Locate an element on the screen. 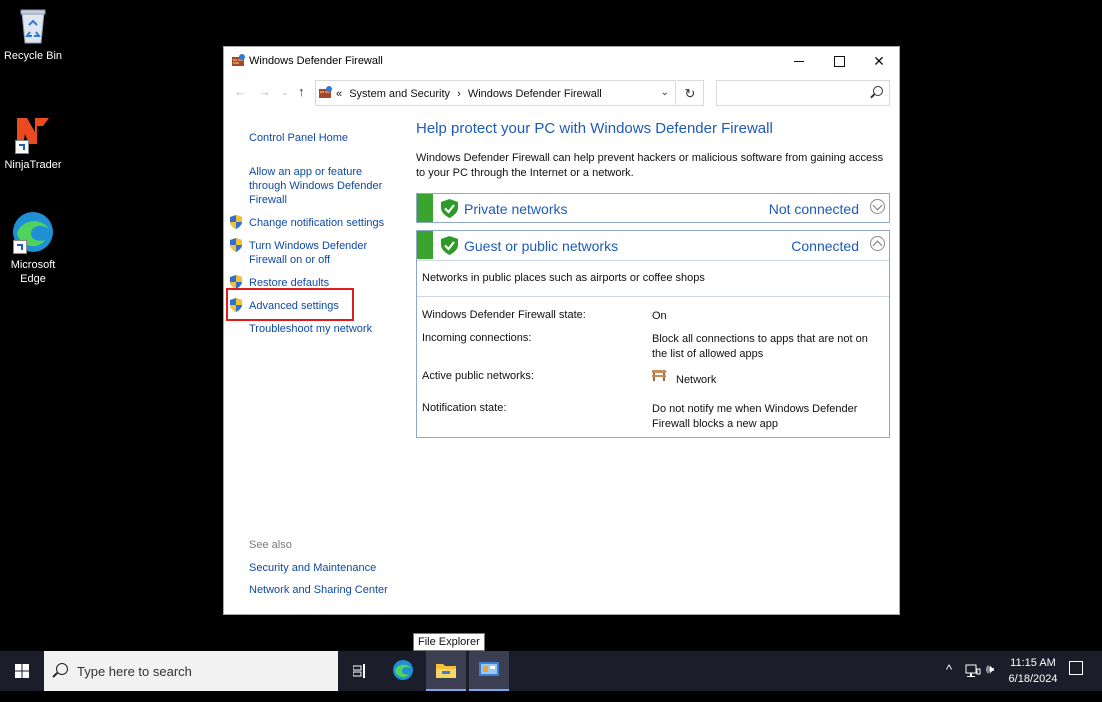 The width and height of the screenshot is (1102, 702). taskbar-file-explorer-button is located at coordinates (446, 671).